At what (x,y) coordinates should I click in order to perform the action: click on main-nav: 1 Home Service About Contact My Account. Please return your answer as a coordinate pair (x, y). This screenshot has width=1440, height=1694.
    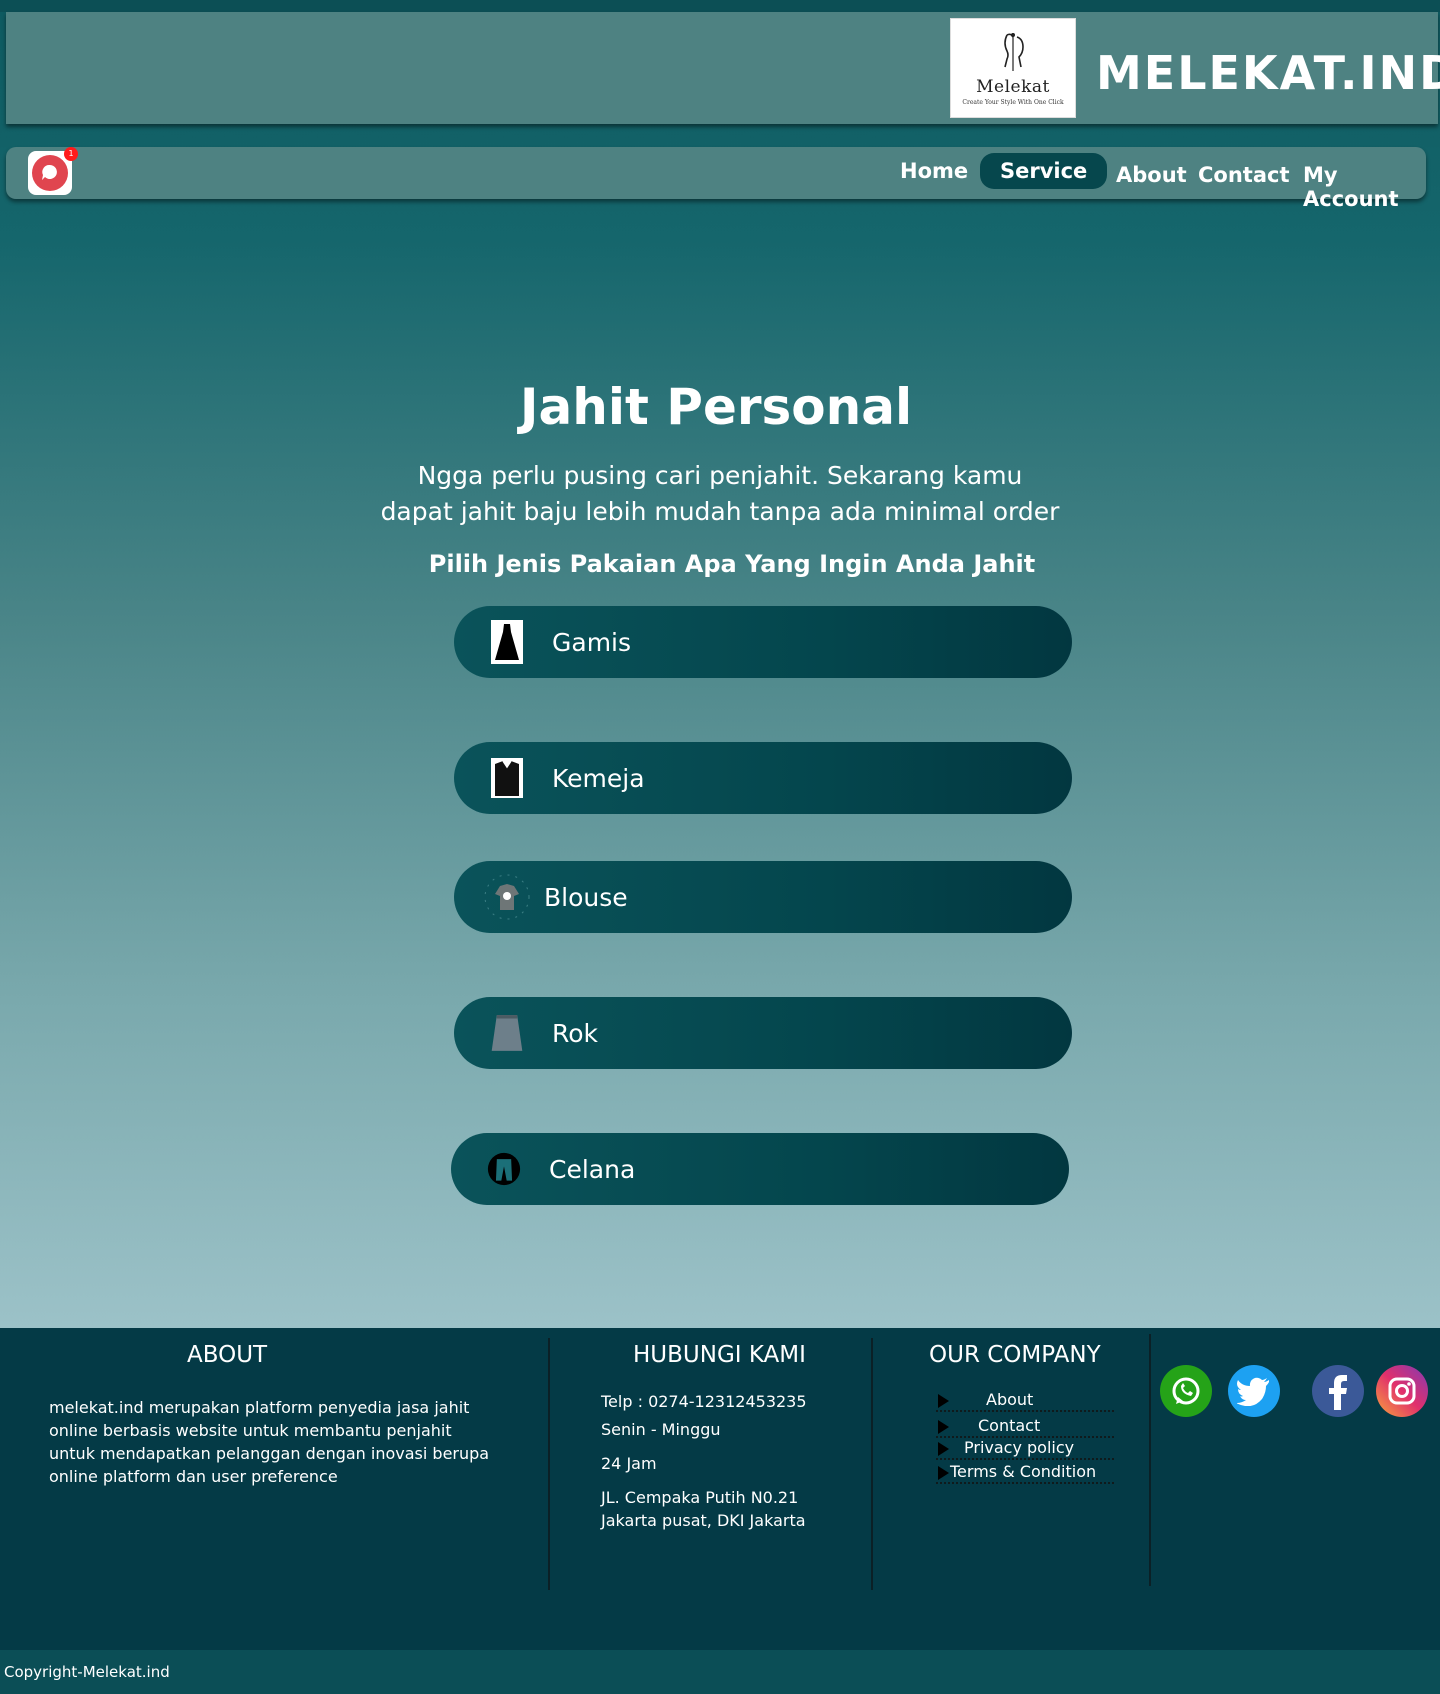
    Looking at the image, I should click on (716, 179).